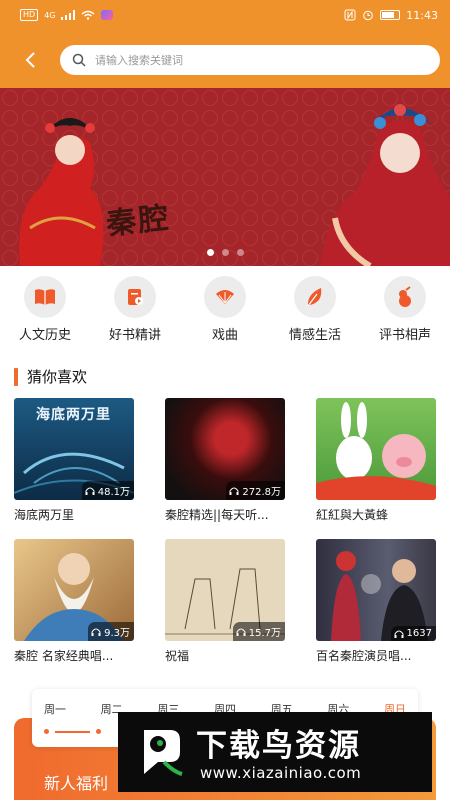 The width and height of the screenshot is (450, 800). Describe the element at coordinates (224, 335) in the screenshot. I see `category-label: 戏曲` at that location.